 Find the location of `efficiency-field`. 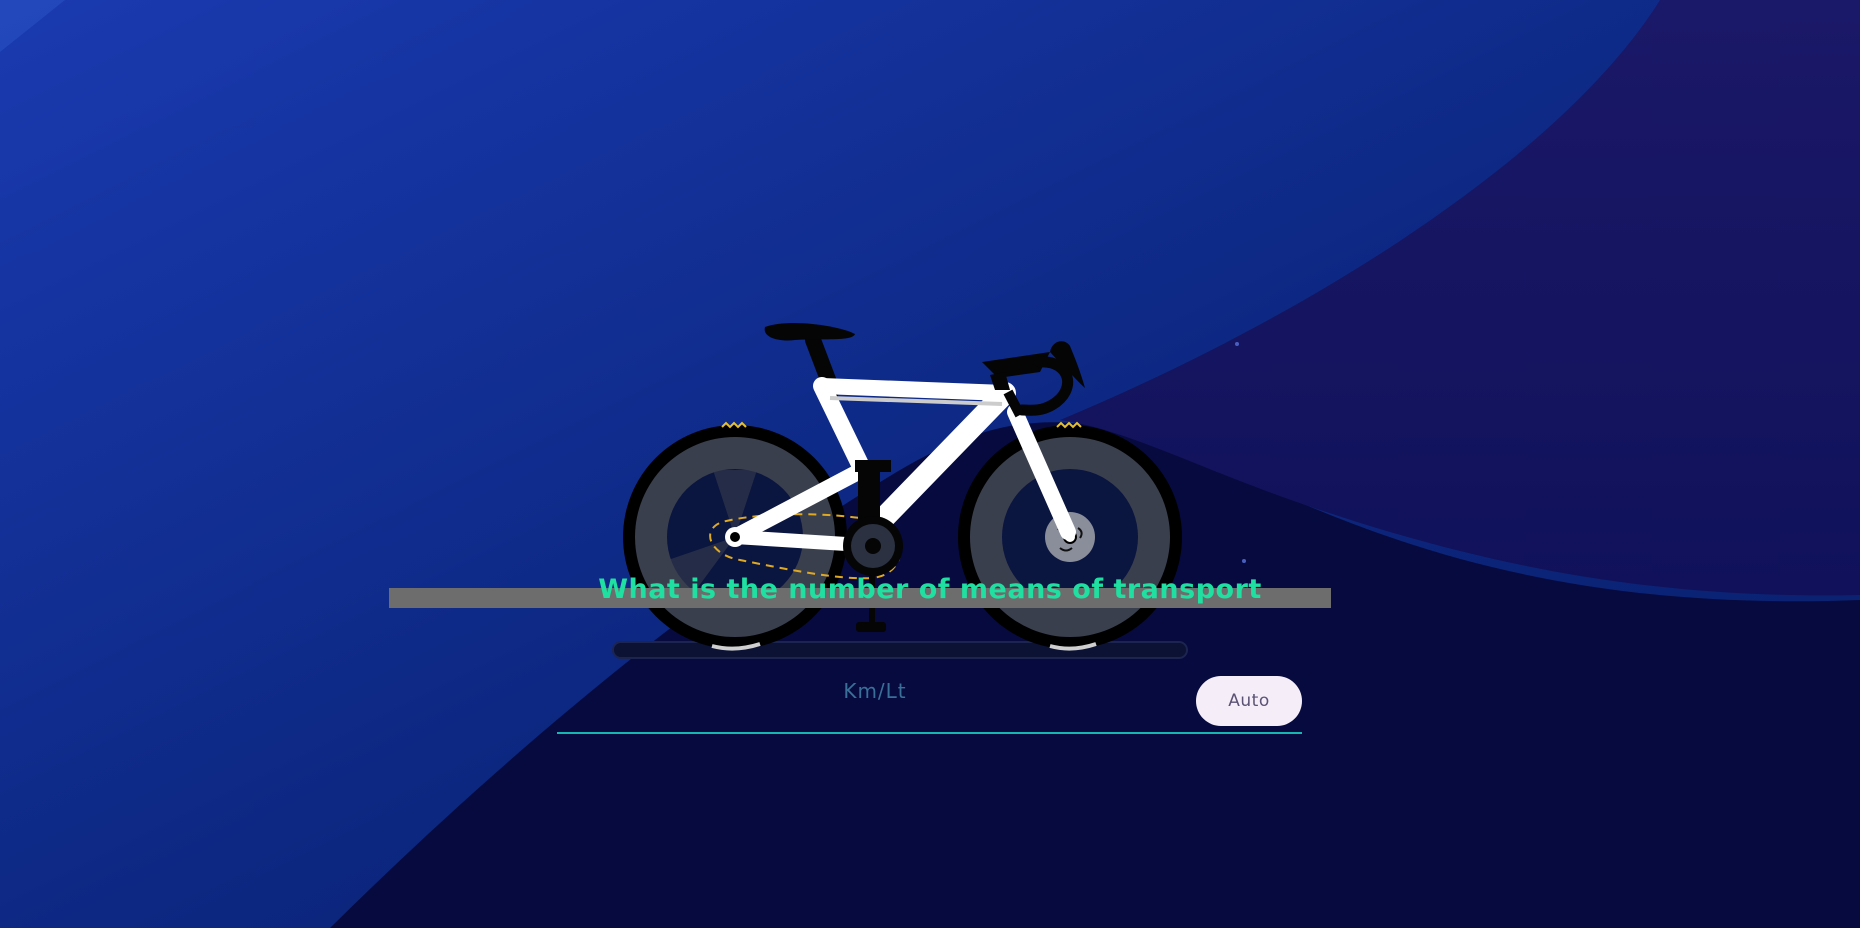

efficiency-field is located at coordinates (929, 702).